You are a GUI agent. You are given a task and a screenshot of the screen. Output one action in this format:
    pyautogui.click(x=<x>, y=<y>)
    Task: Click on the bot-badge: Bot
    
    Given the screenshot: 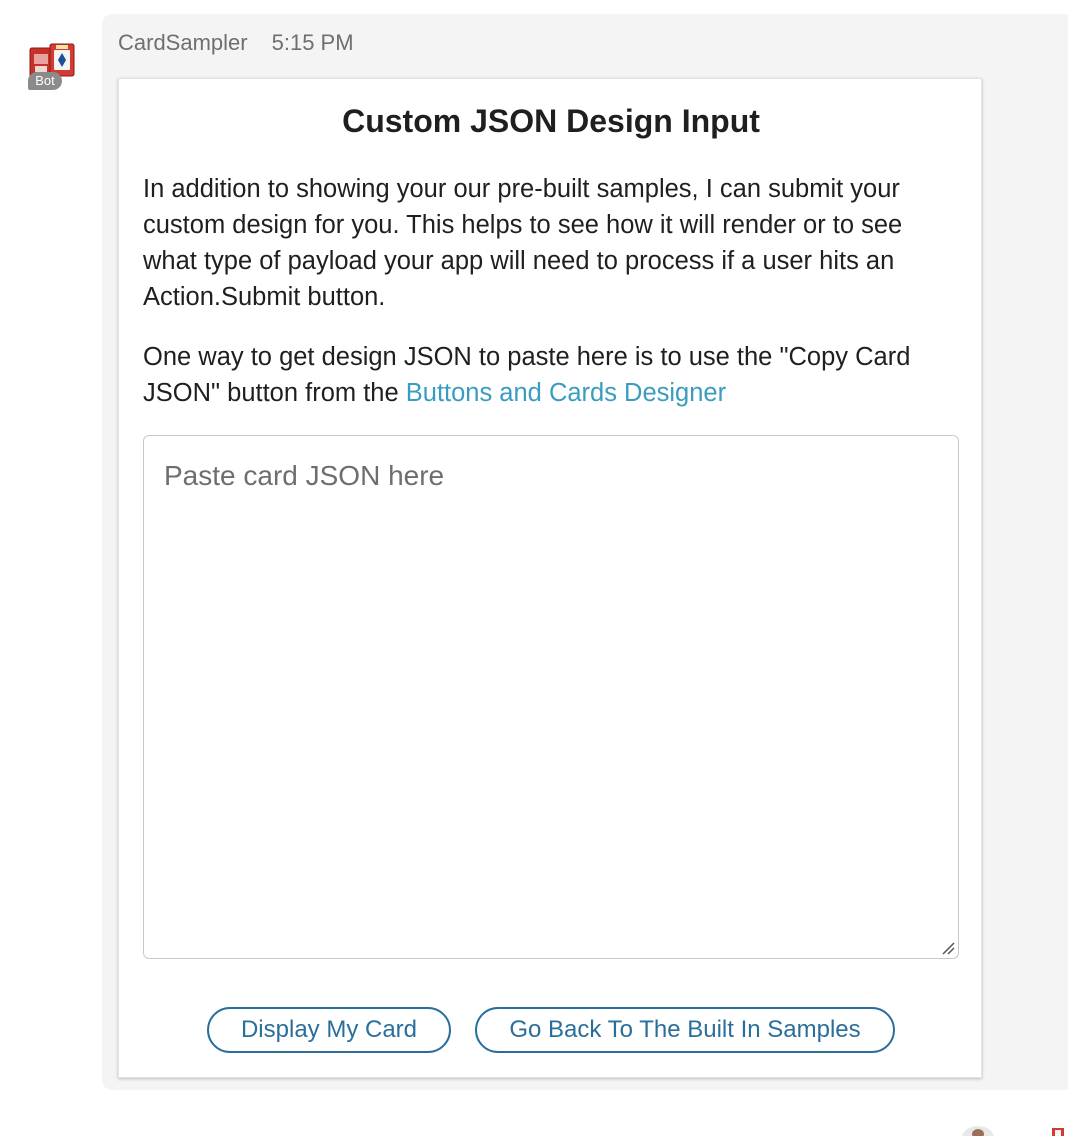 What is the action you would take?
    pyautogui.click(x=45, y=81)
    